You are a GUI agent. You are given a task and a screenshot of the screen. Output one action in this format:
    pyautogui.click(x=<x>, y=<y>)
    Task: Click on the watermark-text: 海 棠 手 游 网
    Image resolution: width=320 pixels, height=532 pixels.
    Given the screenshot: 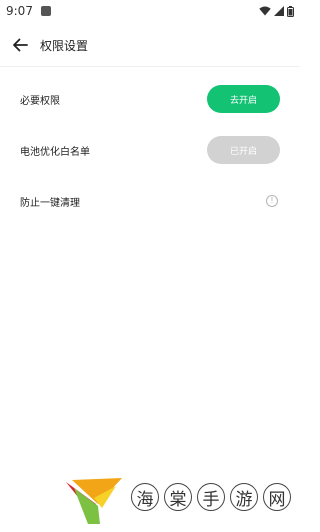 What is the action you would take?
    pyautogui.click(x=211, y=497)
    